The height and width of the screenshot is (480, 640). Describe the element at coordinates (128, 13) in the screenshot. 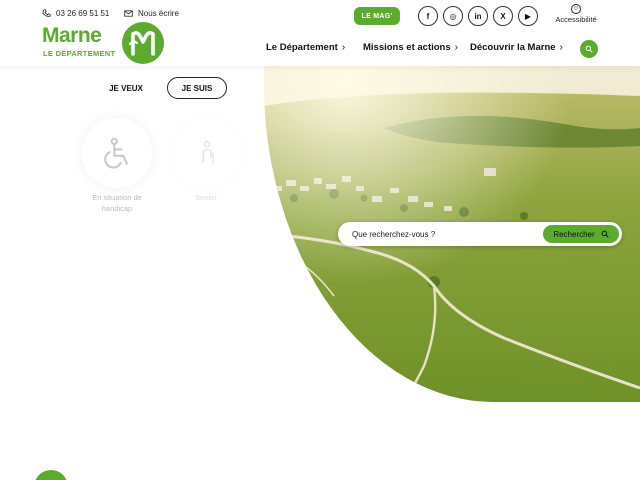

I see `mail-icon` at that location.